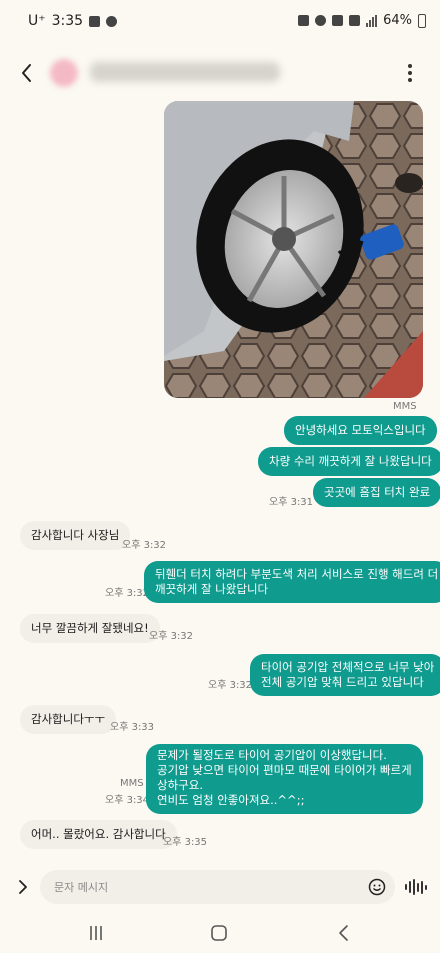 This screenshot has height=953, width=440. I want to click on smiley-icon, so click(377, 887).